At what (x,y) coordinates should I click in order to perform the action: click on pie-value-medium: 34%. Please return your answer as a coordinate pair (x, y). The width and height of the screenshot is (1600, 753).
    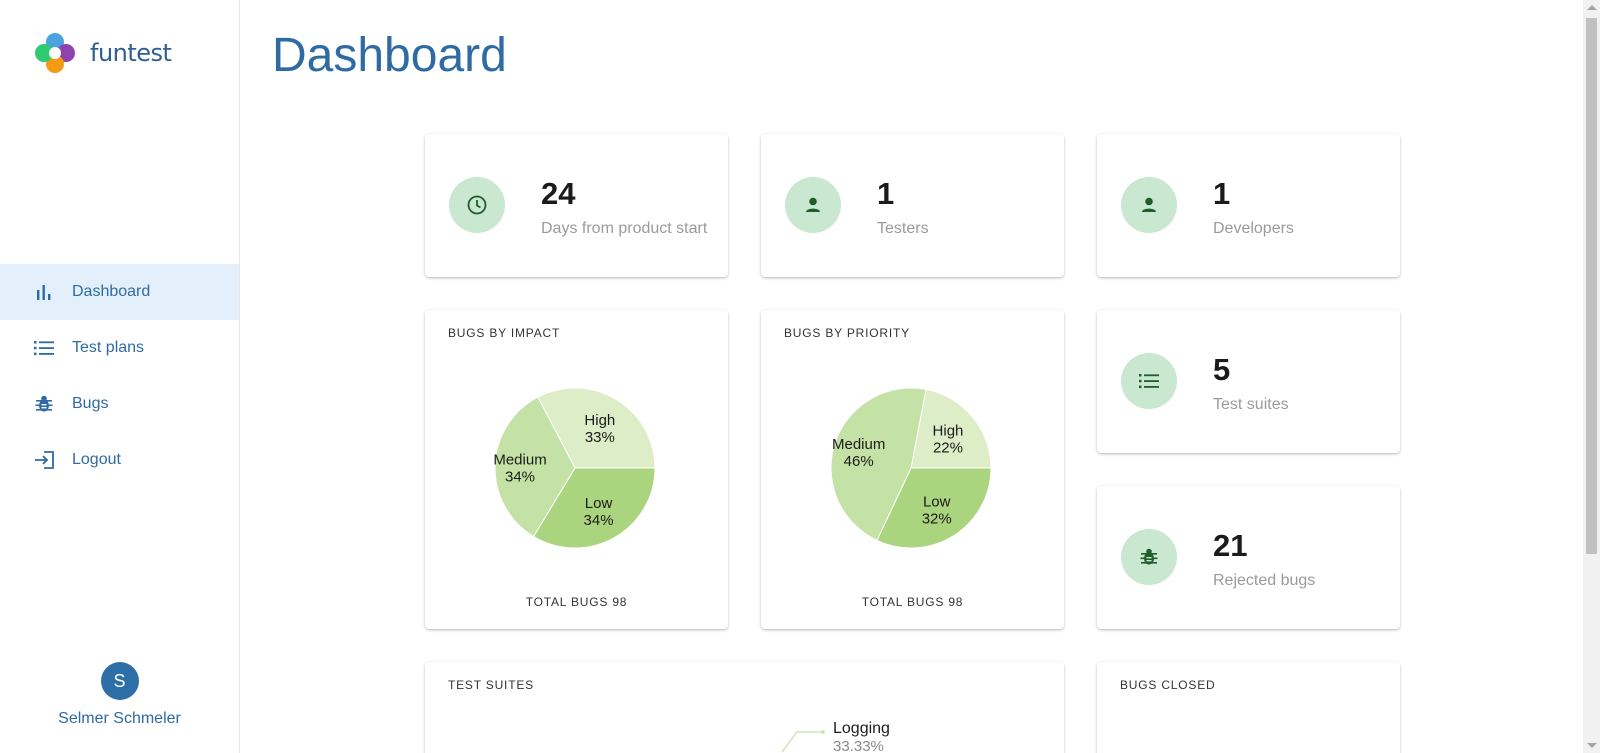
    Looking at the image, I should click on (520, 476).